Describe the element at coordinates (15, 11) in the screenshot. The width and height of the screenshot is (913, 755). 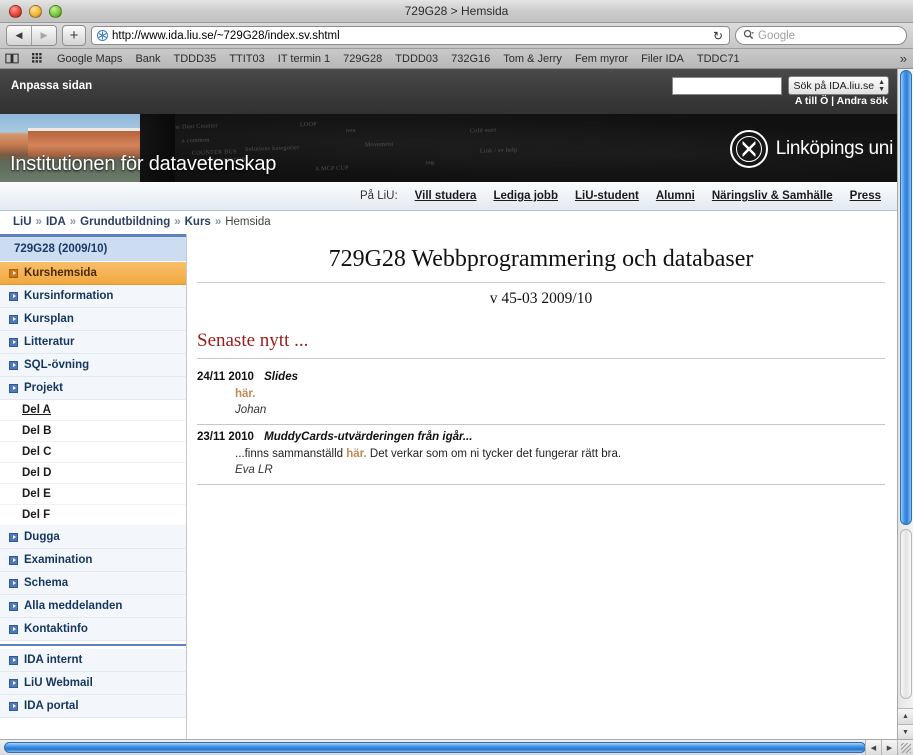
I see `close-button` at that location.